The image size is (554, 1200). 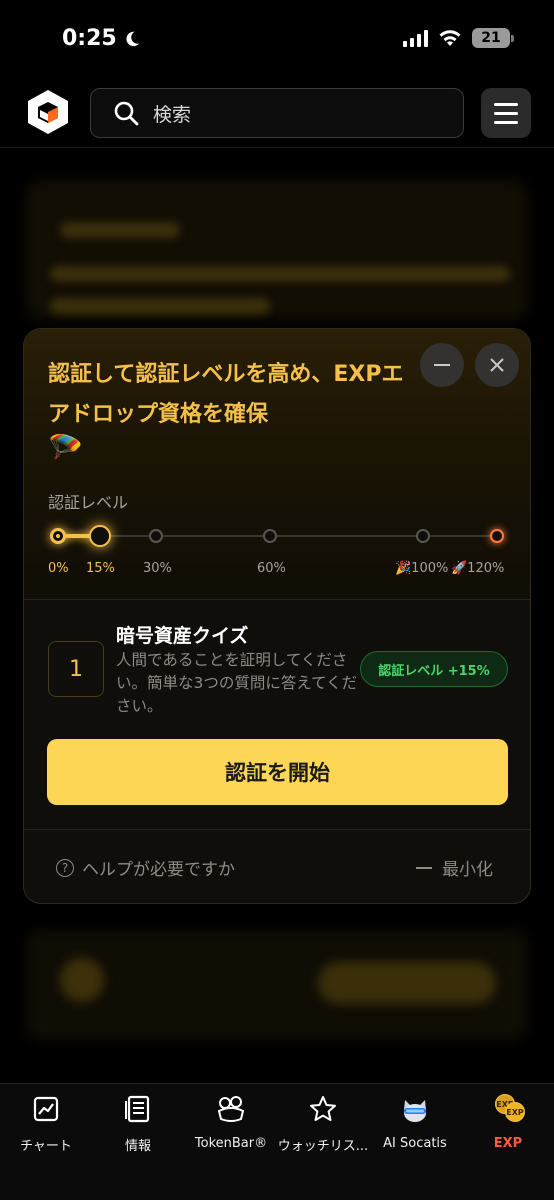 I want to click on search-icon, so click(x=126, y=113).